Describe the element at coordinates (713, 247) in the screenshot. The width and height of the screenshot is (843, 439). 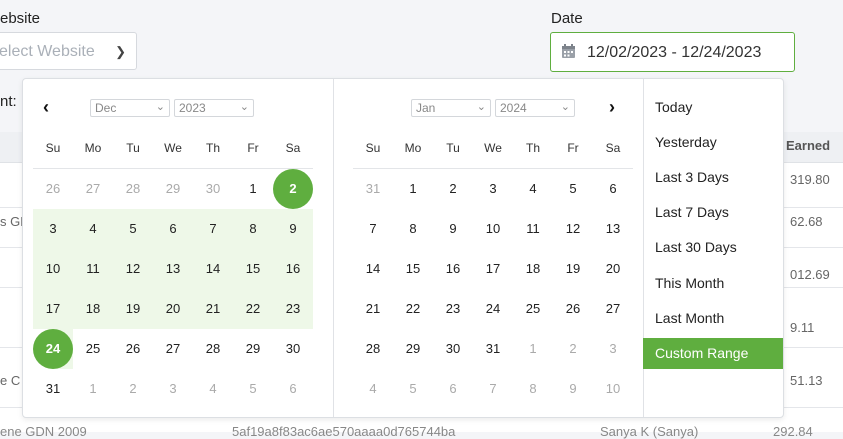
I see `range-option-last-30-days: Last 30 Days` at that location.